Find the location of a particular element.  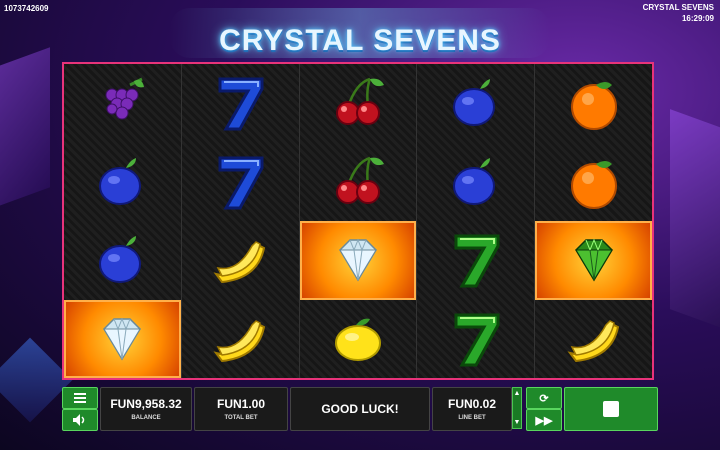

game-logo: CRYSTAL SEVENS is located at coordinates (360, 40).